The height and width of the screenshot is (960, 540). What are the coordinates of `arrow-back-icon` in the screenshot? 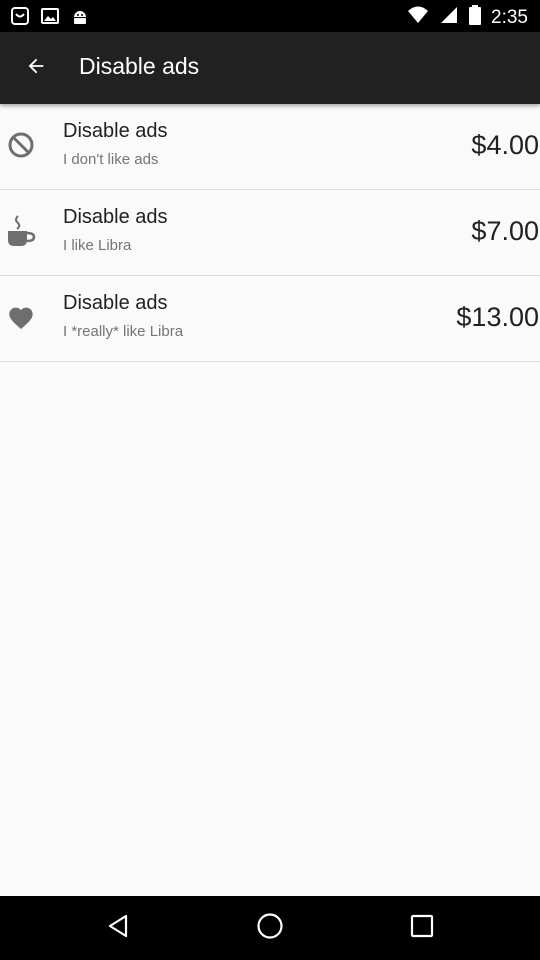 It's located at (36, 68).